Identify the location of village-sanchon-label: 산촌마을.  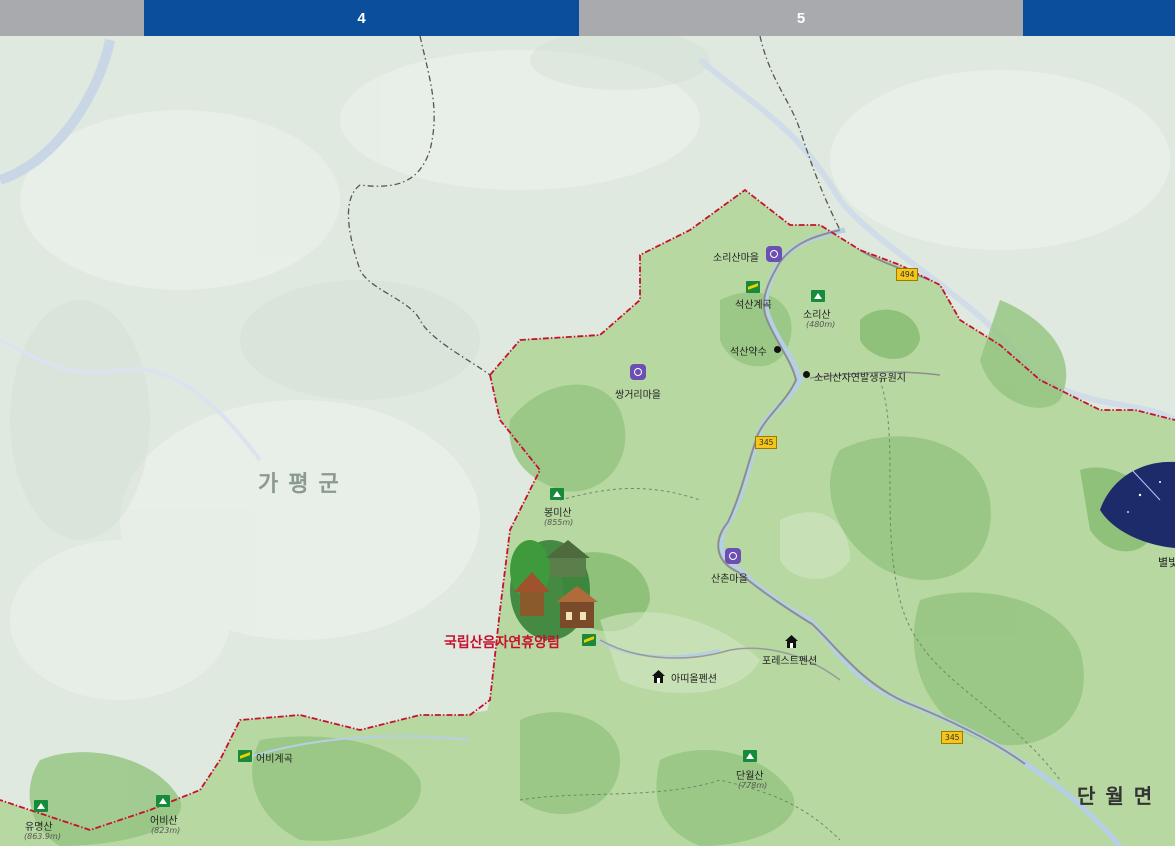
(729, 577).